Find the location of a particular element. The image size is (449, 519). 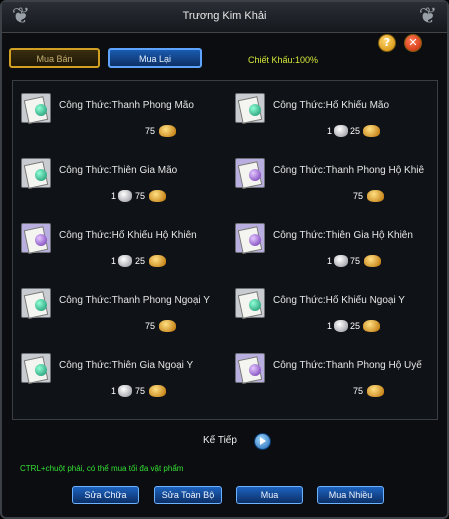

tab-buy-sell: Mua Bán is located at coordinates (54, 58).